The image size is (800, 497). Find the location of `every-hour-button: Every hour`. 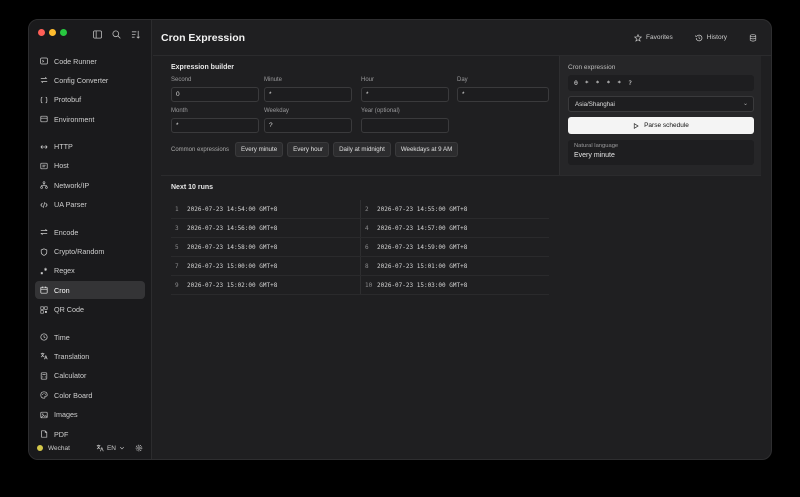

every-hour-button: Every hour is located at coordinates (308, 149).